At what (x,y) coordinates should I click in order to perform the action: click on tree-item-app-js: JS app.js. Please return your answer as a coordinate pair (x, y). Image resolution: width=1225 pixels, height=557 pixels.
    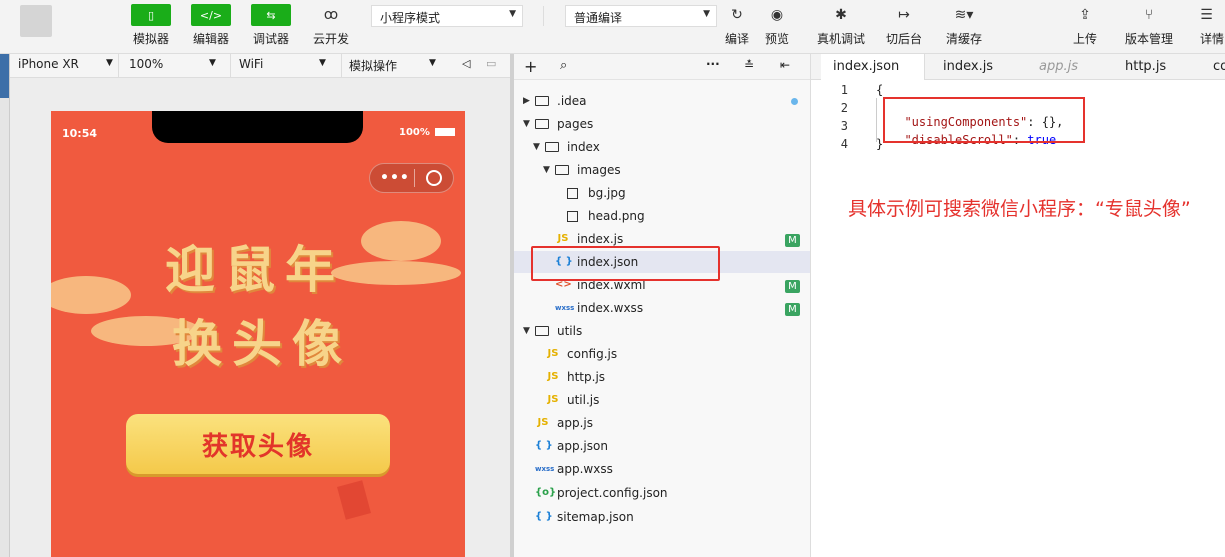
    Looking at the image, I should click on (564, 423).